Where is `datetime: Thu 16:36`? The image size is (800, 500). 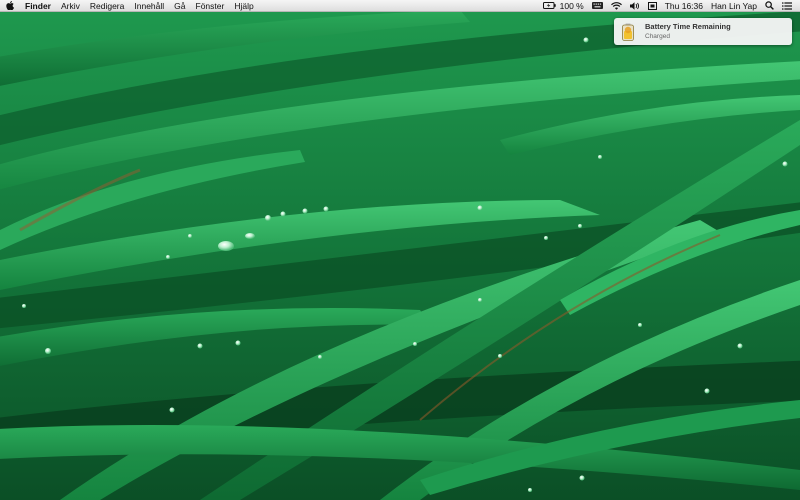 datetime: Thu 16:36 is located at coordinates (684, 6).